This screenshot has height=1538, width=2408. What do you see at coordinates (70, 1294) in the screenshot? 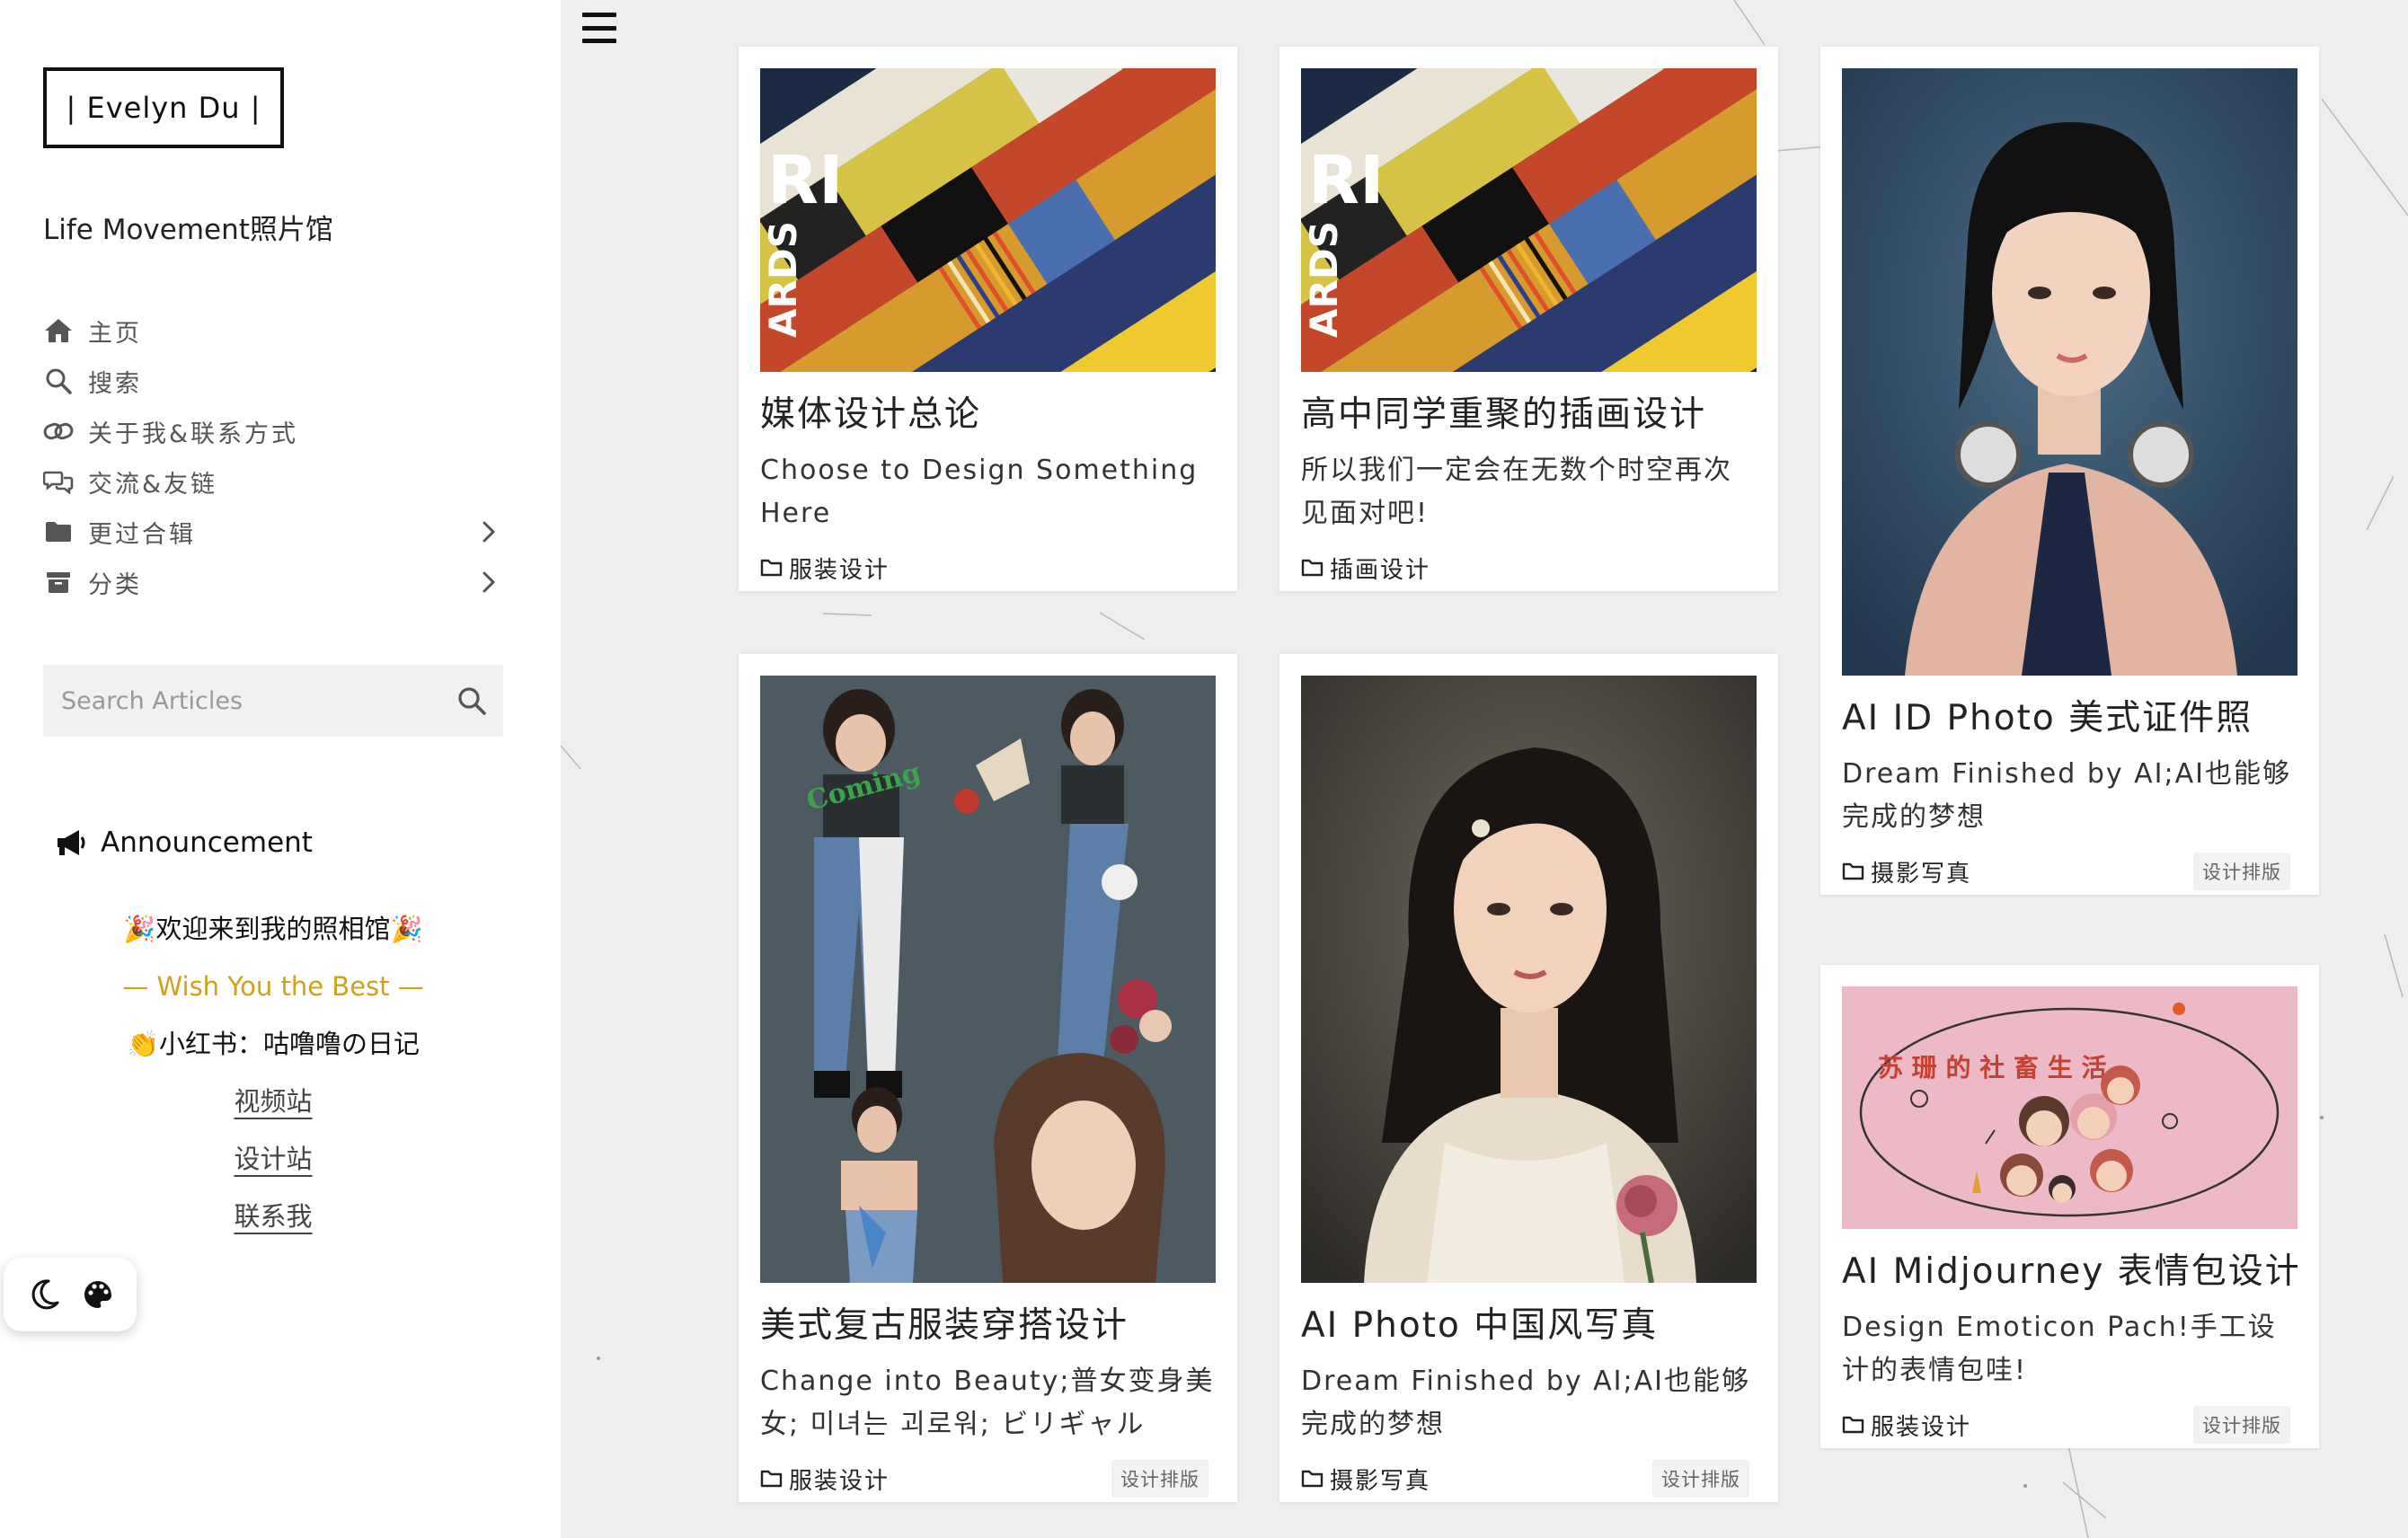
I see `theme-switcher` at bounding box center [70, 1294].